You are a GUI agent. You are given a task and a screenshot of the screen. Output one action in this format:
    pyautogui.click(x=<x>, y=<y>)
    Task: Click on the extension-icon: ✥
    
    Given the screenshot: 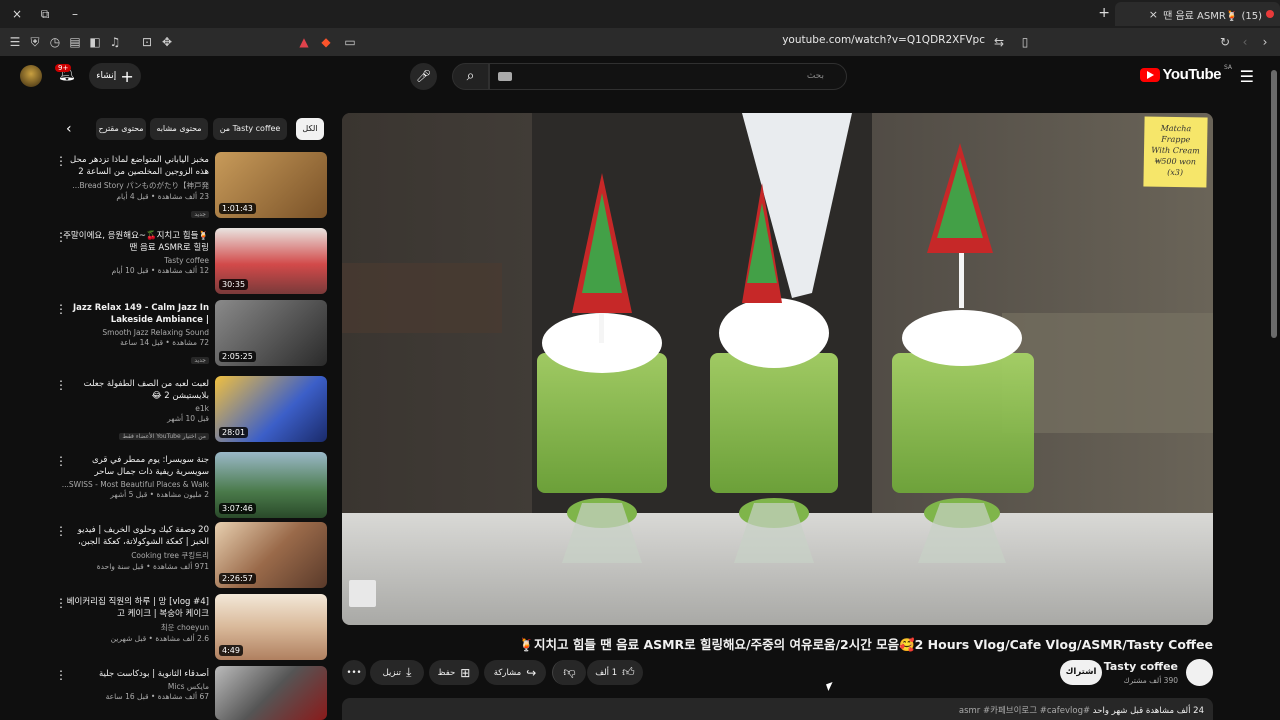 What is the action you would take?
    pyautogui.click(x=167, y=42)
    